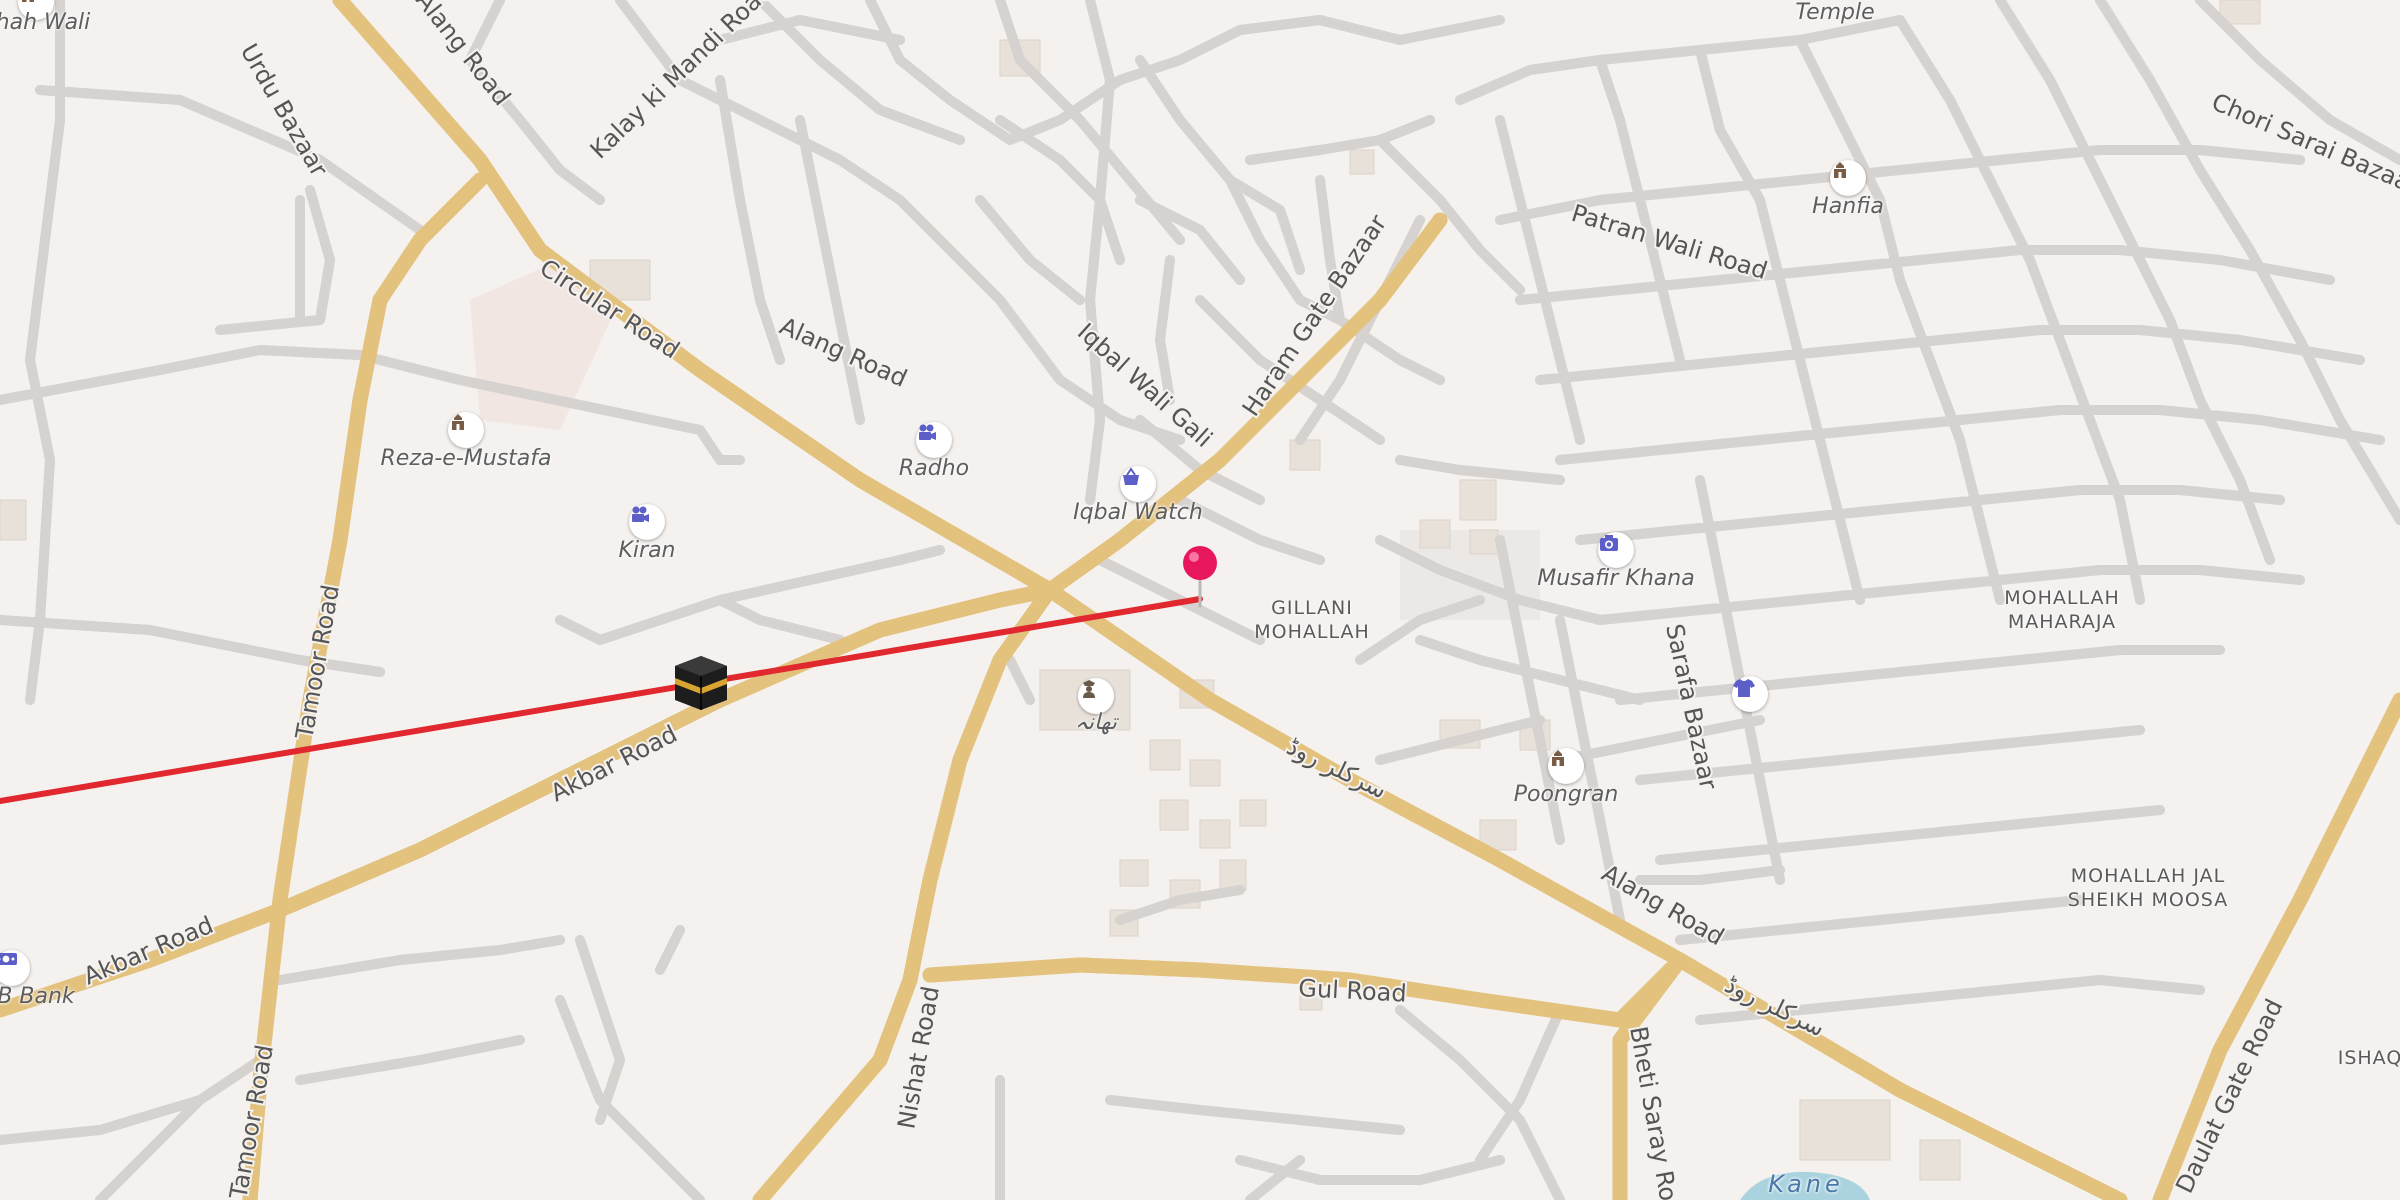  What do you see at coordinates (647, 550) in the screenshot?
I see `poi-label-kiran: Kiran` at bounding box center [647, 550].